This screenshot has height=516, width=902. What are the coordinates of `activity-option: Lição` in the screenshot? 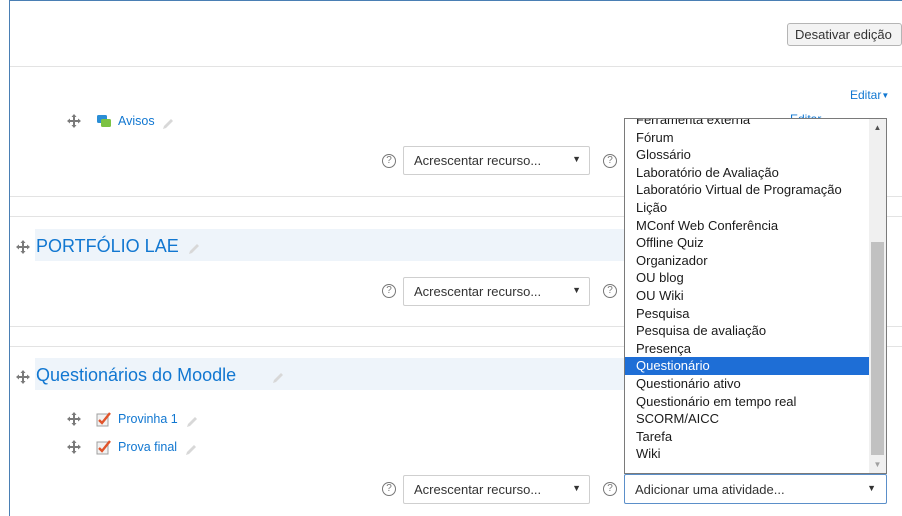 It's located at (747, 208).